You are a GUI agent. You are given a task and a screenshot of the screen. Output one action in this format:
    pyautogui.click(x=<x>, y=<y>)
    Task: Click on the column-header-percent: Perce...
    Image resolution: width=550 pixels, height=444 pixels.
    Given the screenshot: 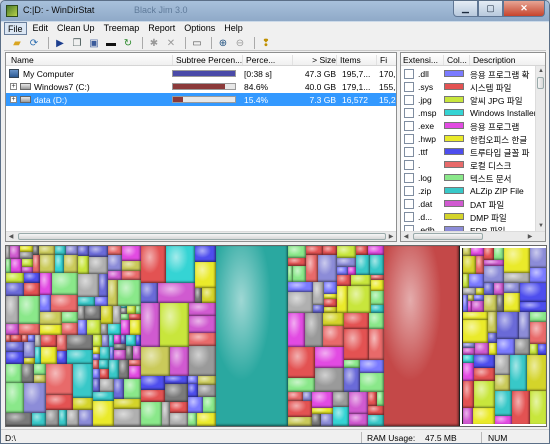 What is the action you would take?
    pyautogui.click(x=267, y=60)
    